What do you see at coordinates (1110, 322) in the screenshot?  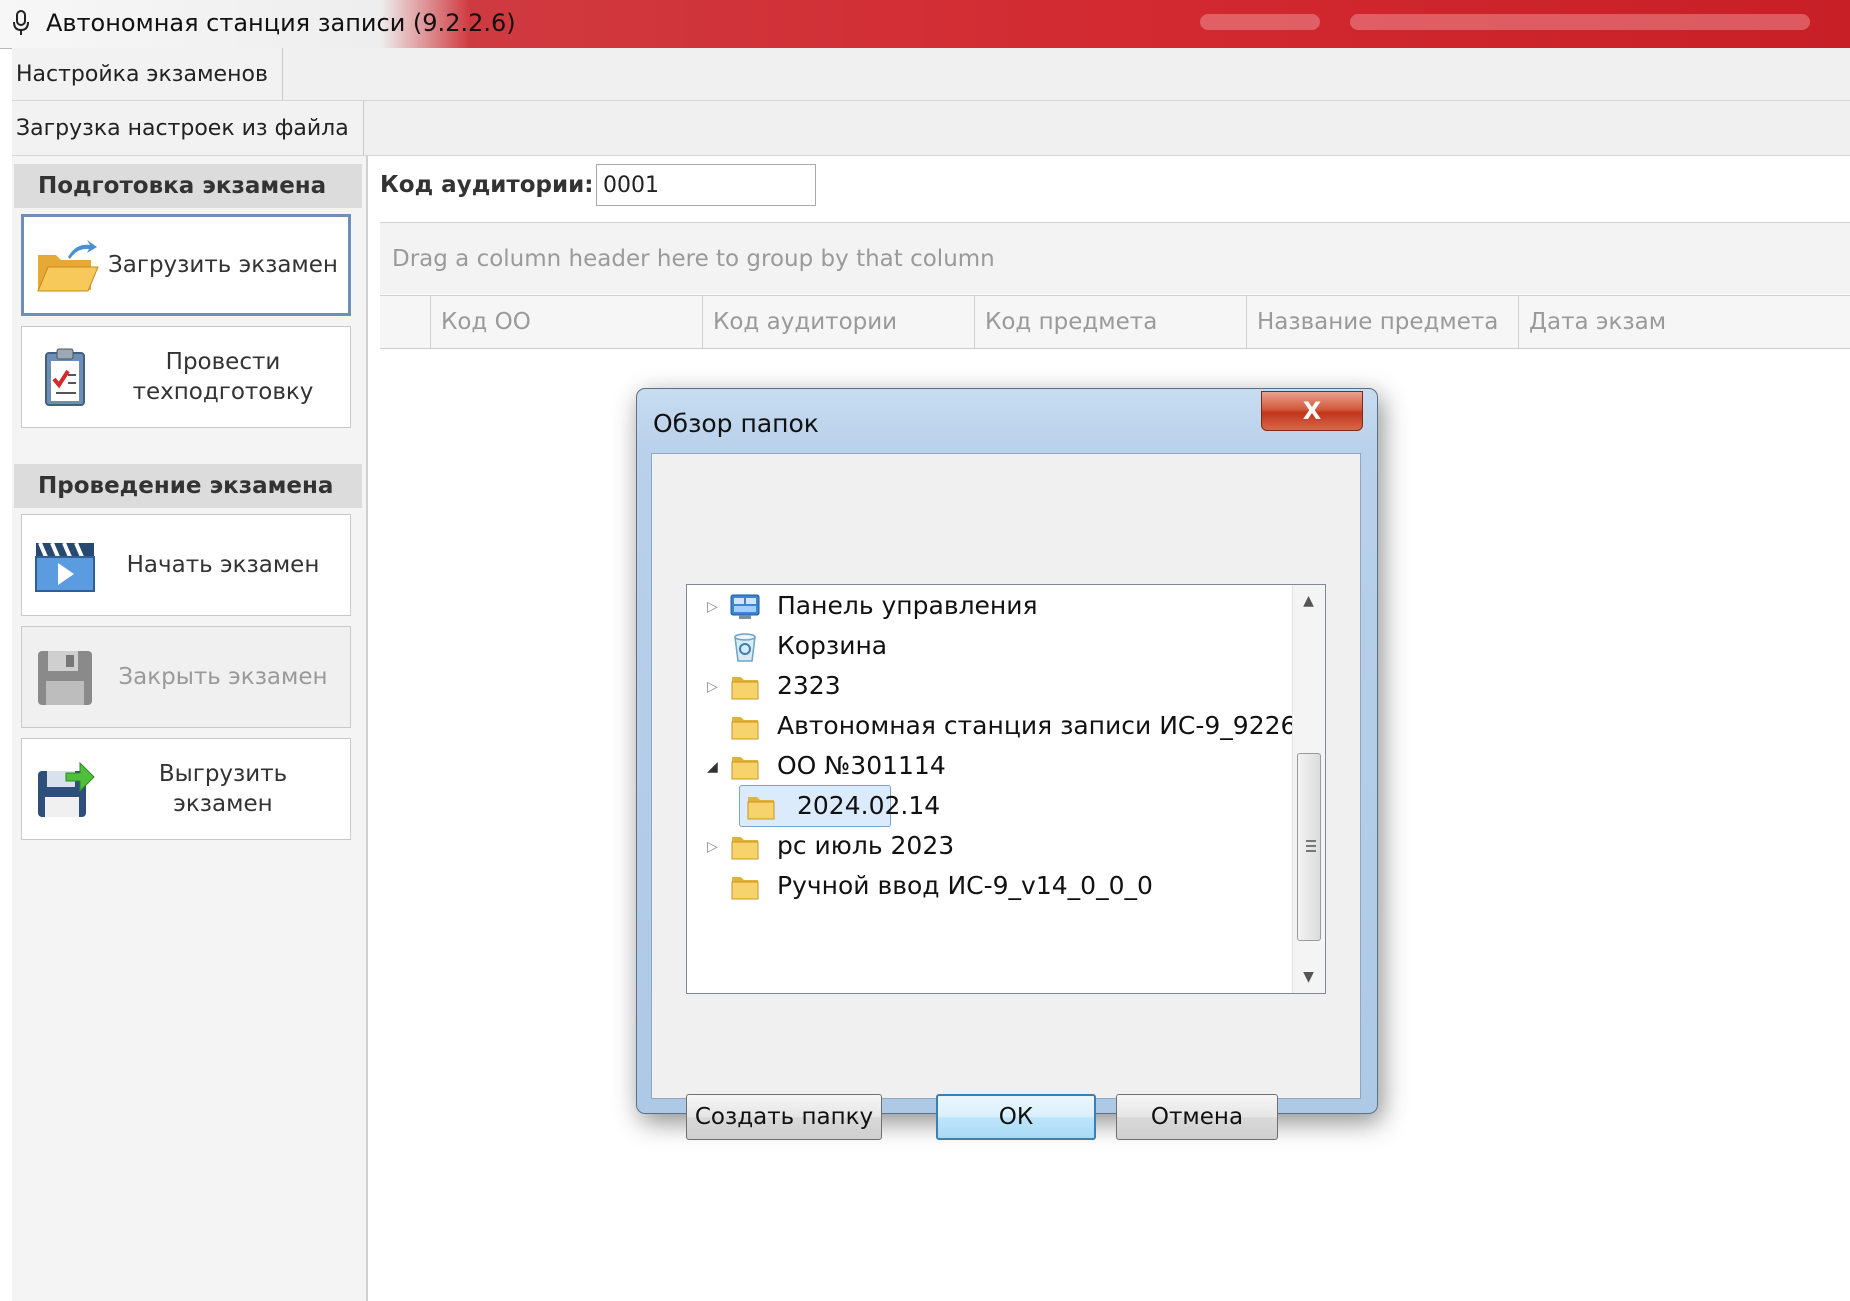 I see `column-header-subject-code: Код предмета` at bounding box center [1110, 322].